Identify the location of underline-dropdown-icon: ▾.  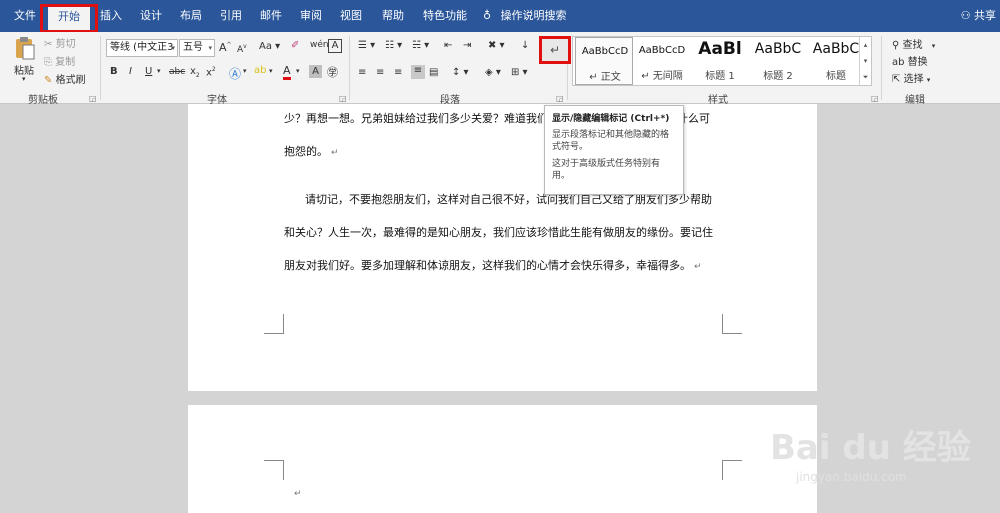
(159, 71).